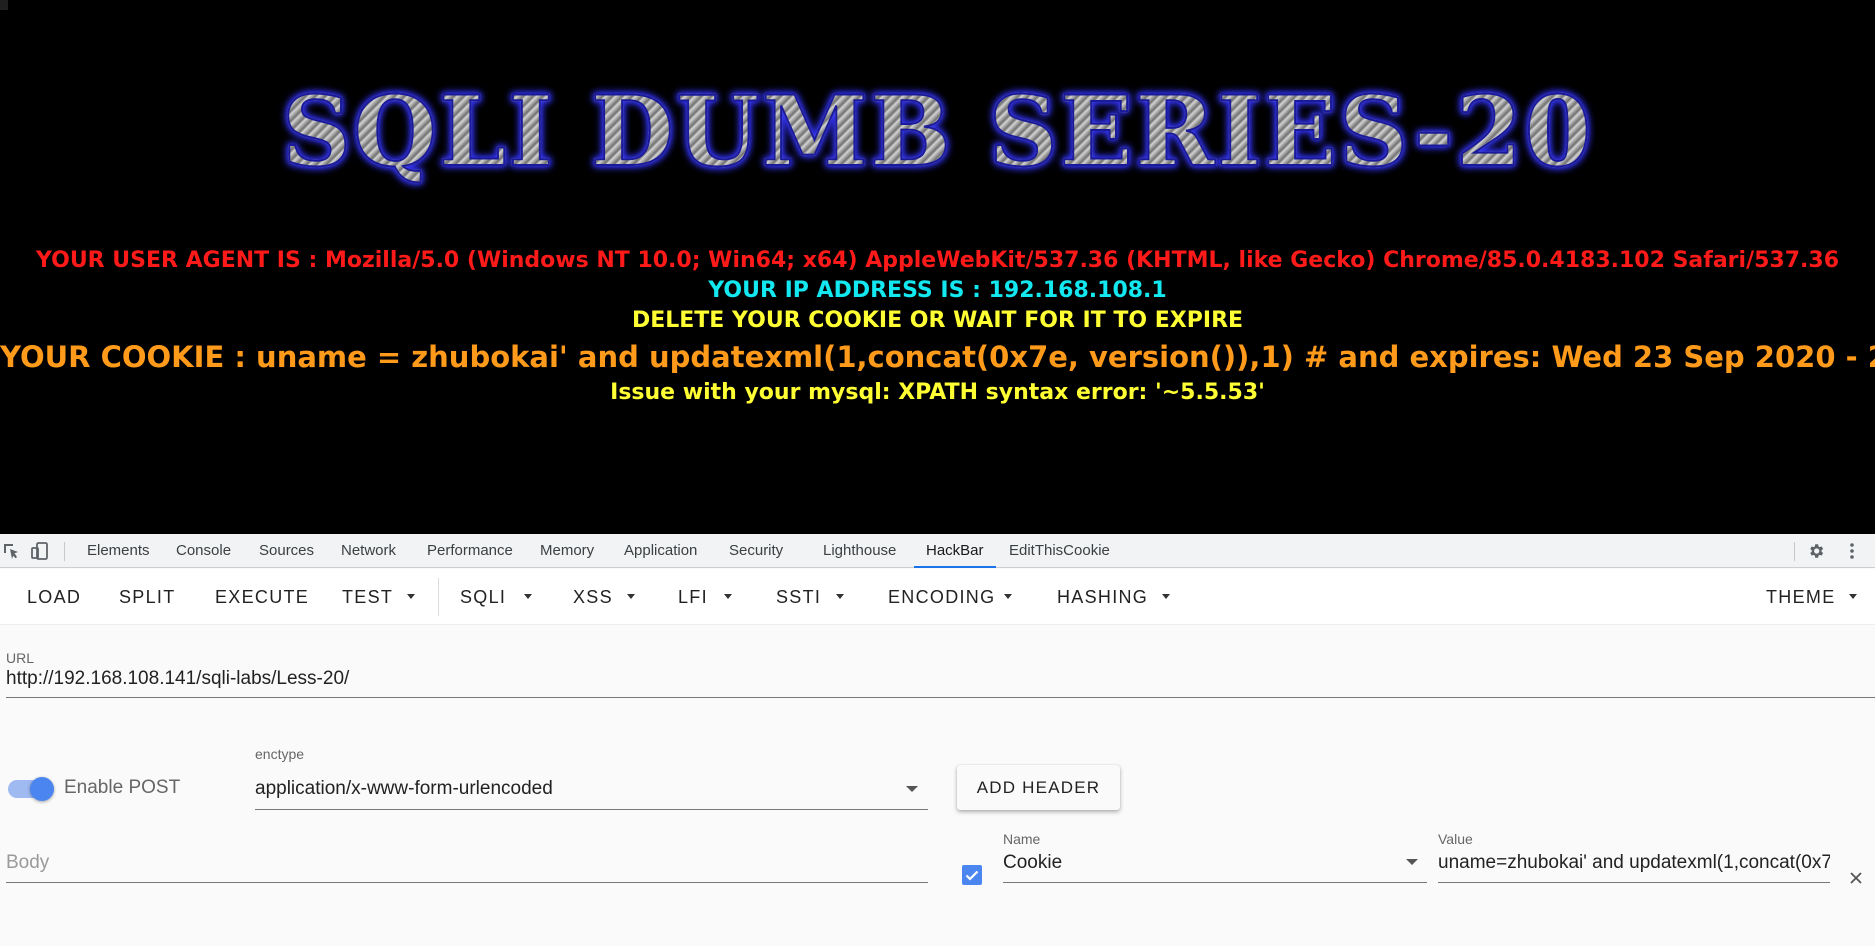 Image resolution: width=1875 pixels, height=946 pixels. I want to click on encoding-menu-button: ENCODING, so click(941, 597).